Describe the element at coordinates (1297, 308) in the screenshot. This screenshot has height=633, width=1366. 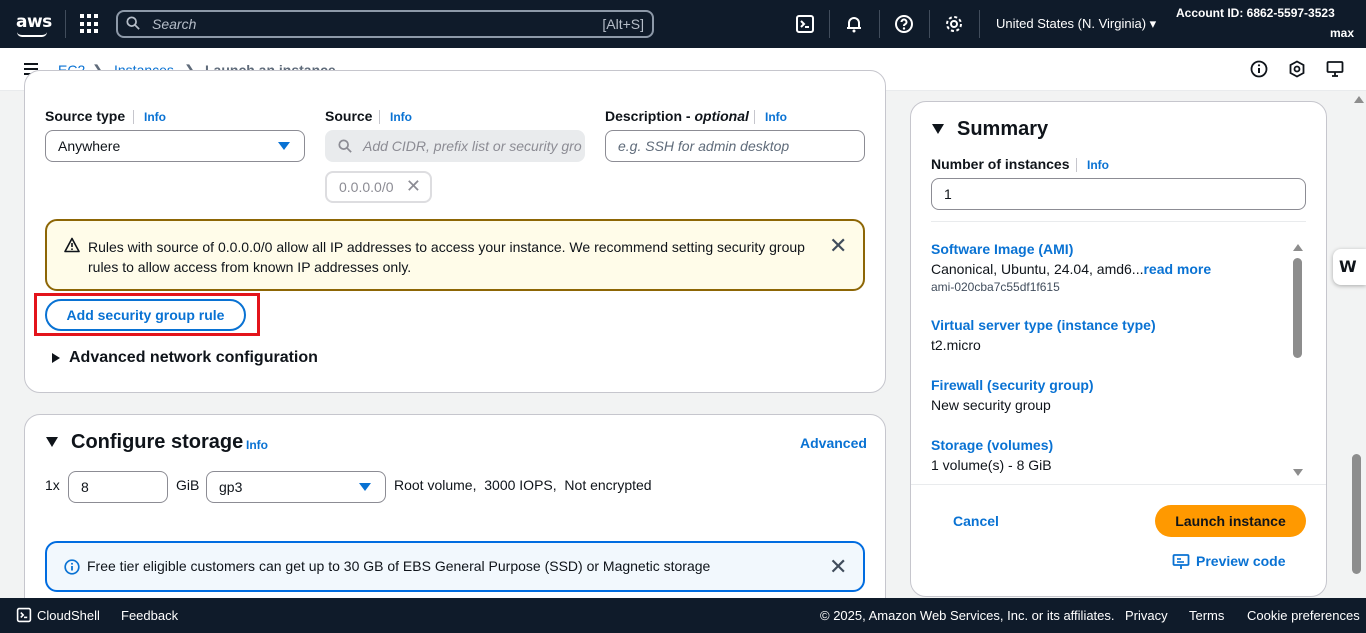
I see `summary-scrollbar` at that location.